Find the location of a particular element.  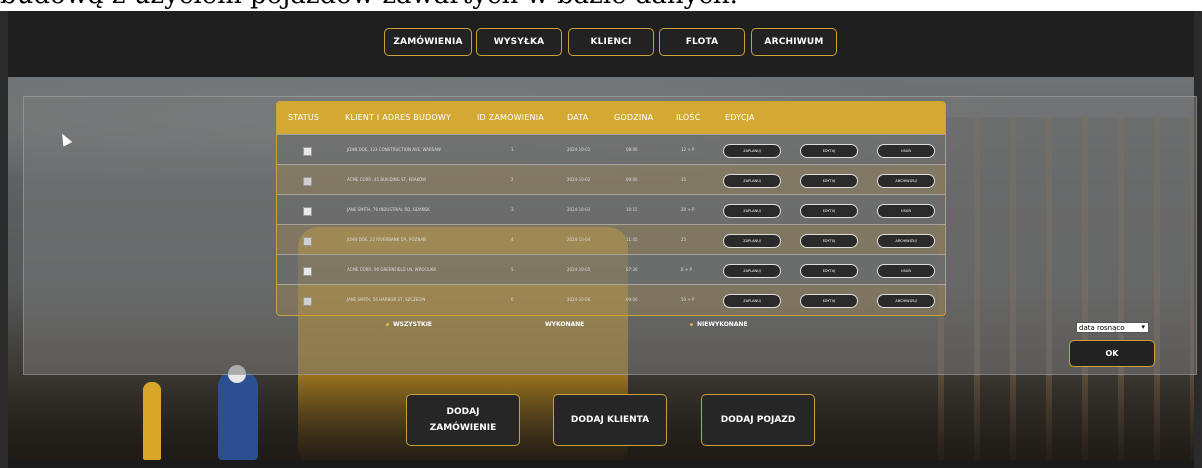

cell-client: ACME CORP., 90 GREENFIELD LN, WROCŁAW is located at coordinates (392, 269).